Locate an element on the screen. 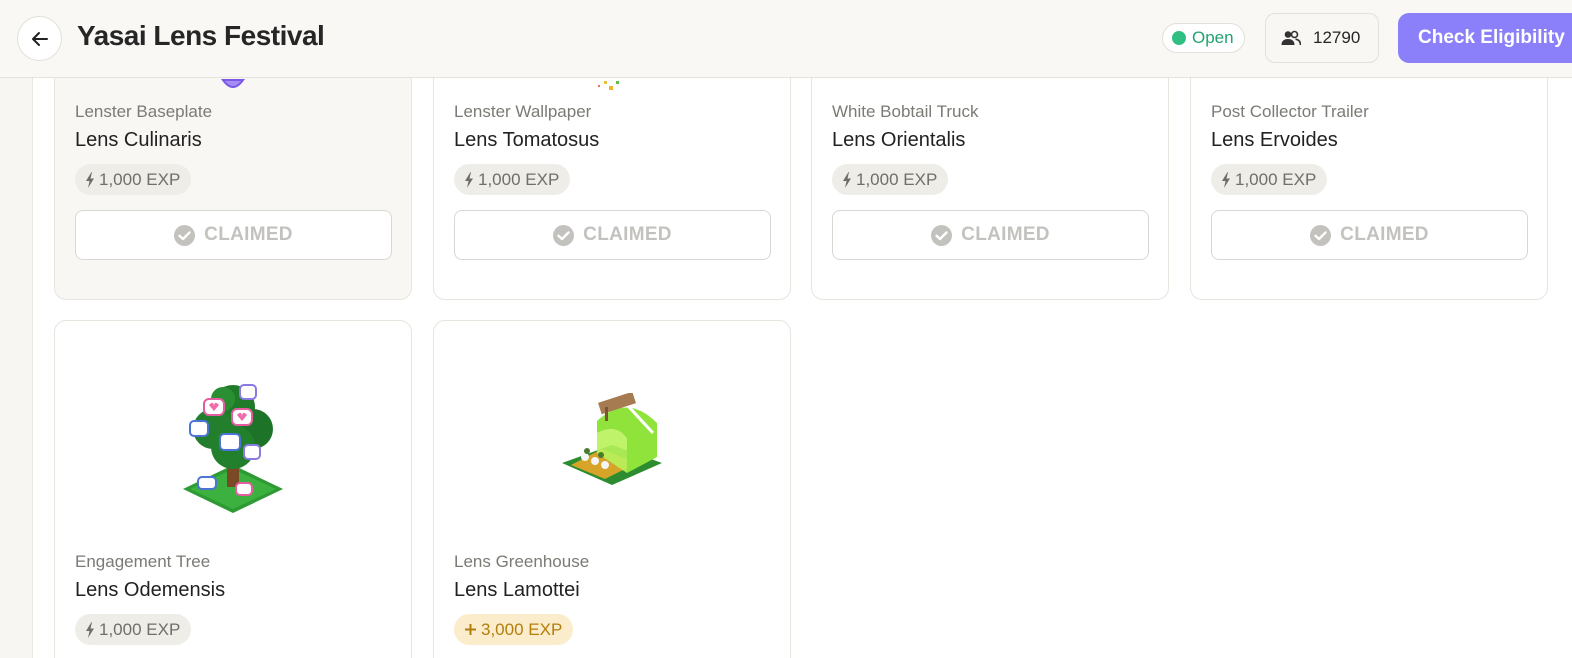  reward-category: Lenster Baseplate is located at coordinates (144, 111).